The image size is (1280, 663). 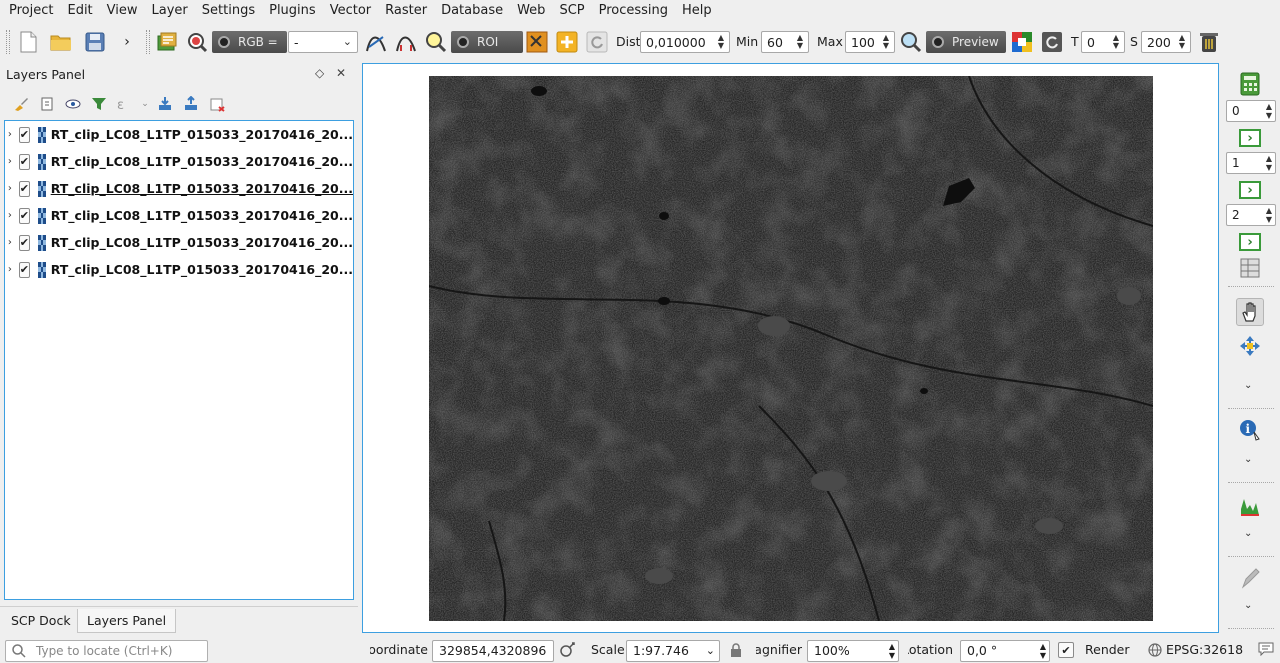 I want to click on settings-panel-button, so click(x=1250, y=268).